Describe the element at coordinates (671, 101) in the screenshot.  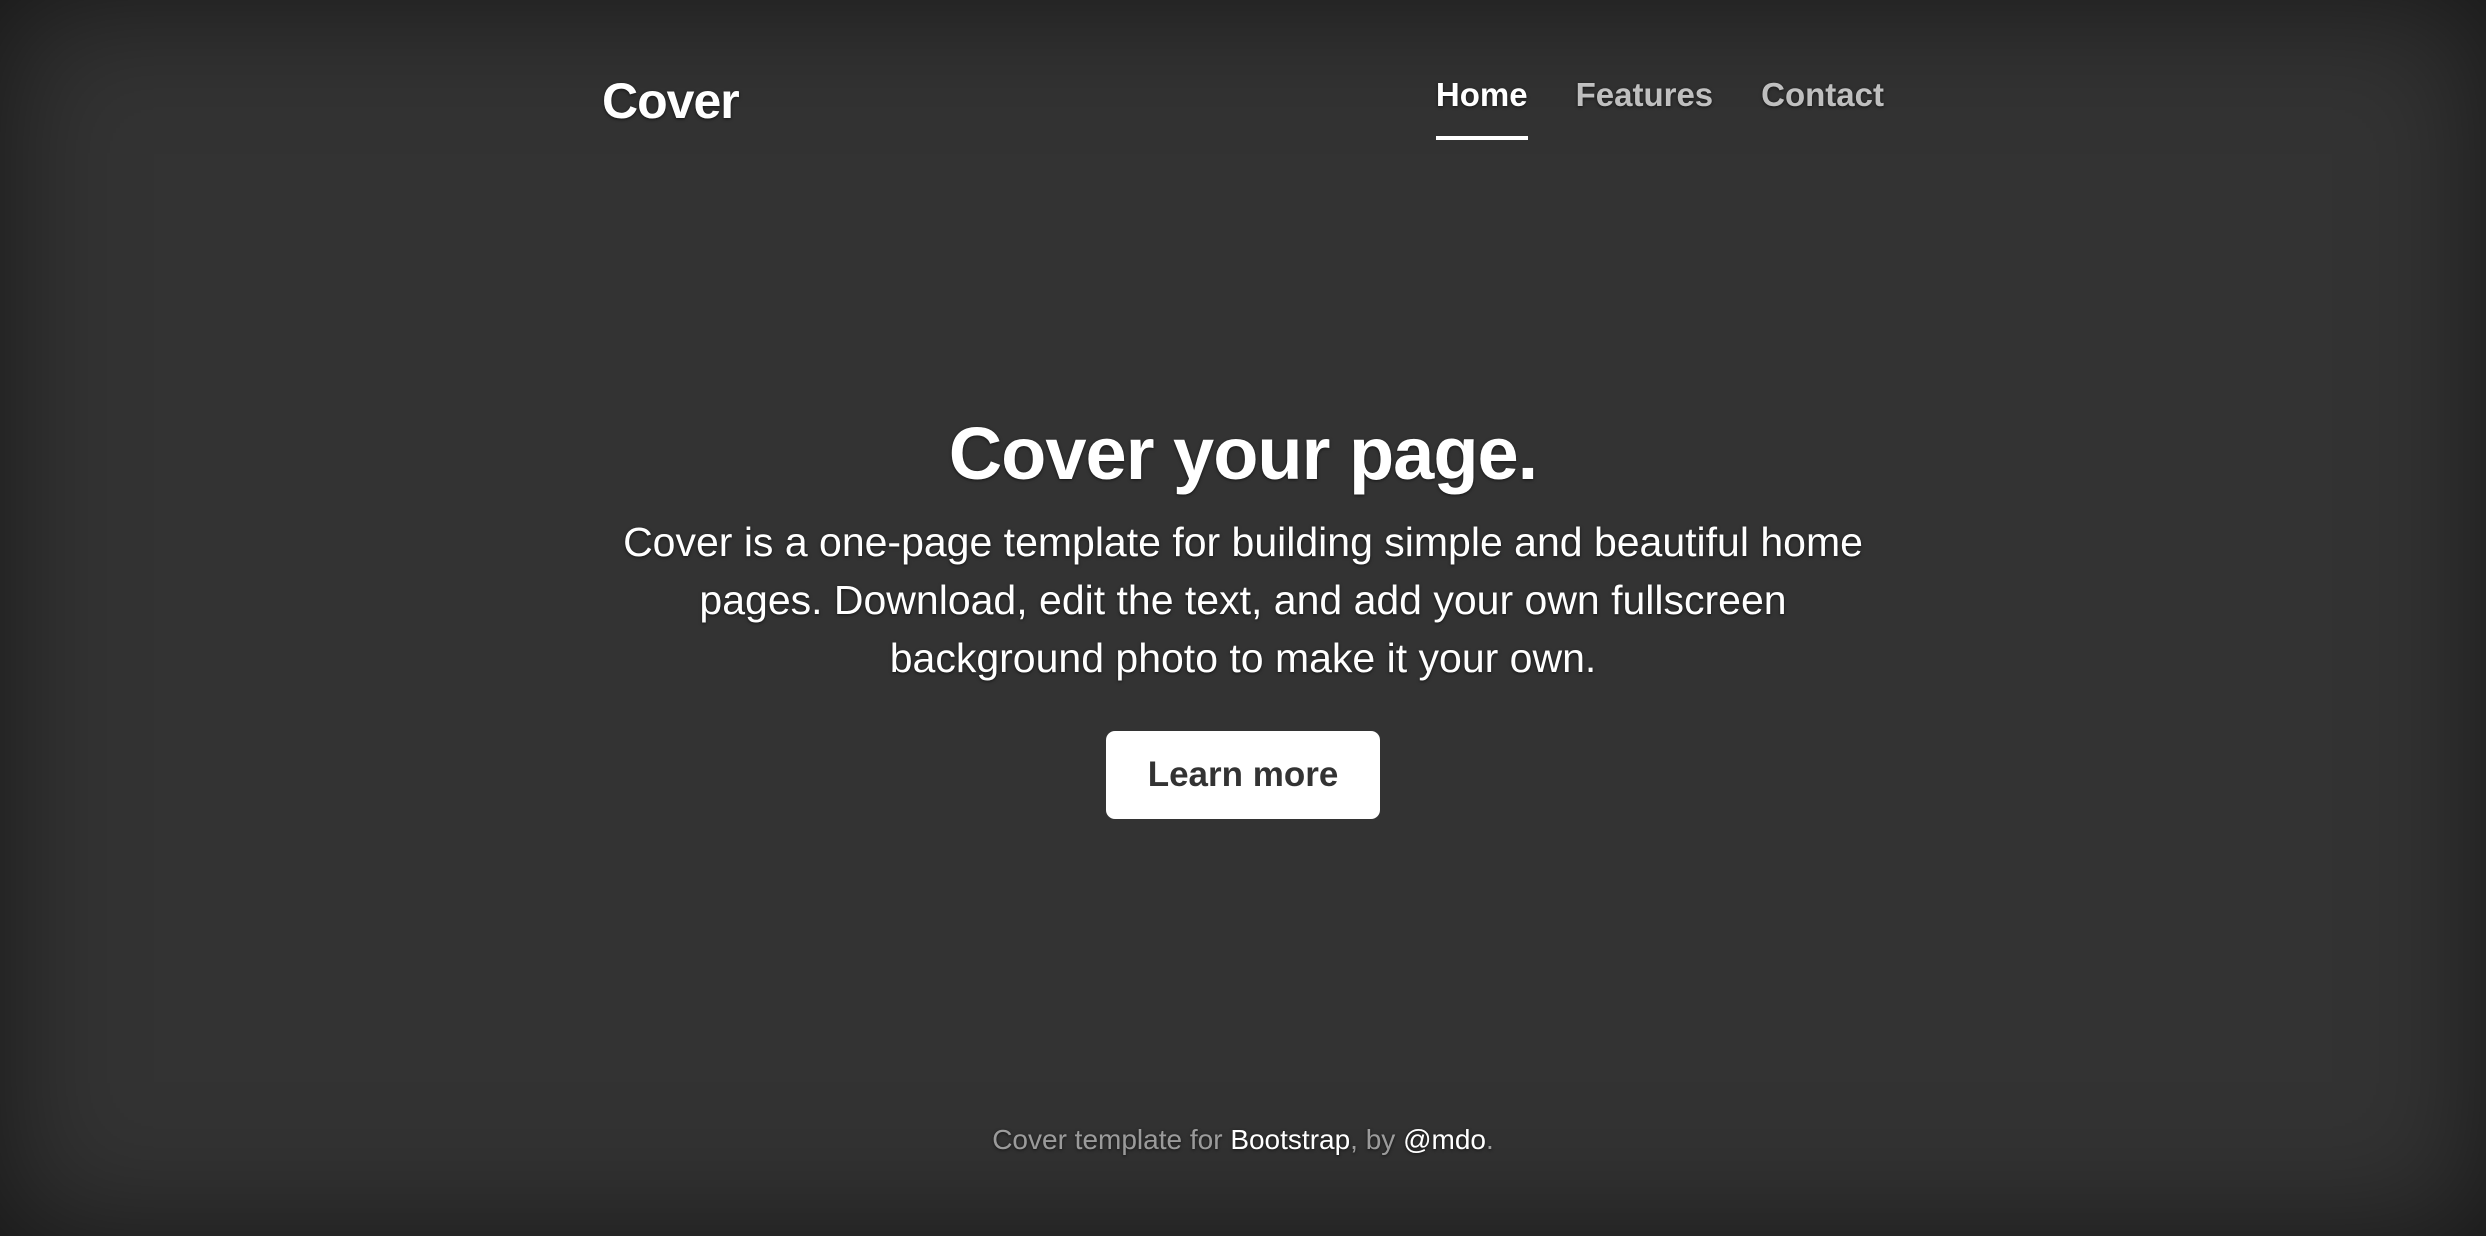
I see `brand-logo: Cover` at that location.